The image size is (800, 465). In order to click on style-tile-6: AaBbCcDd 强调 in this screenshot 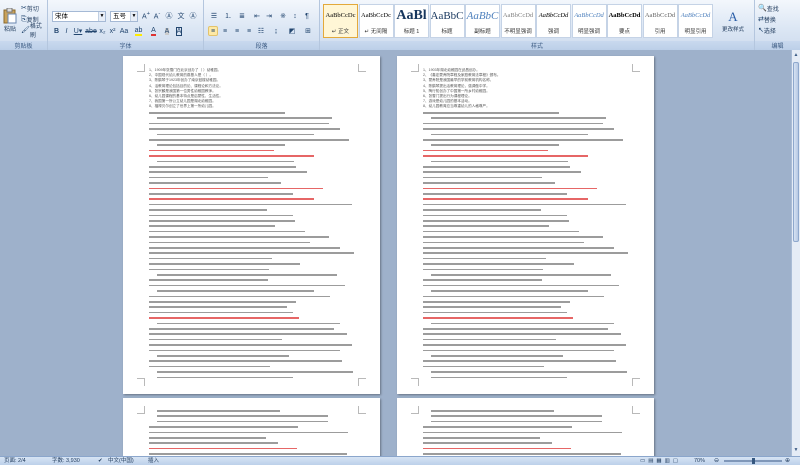, I will do `click(553, 21)`.